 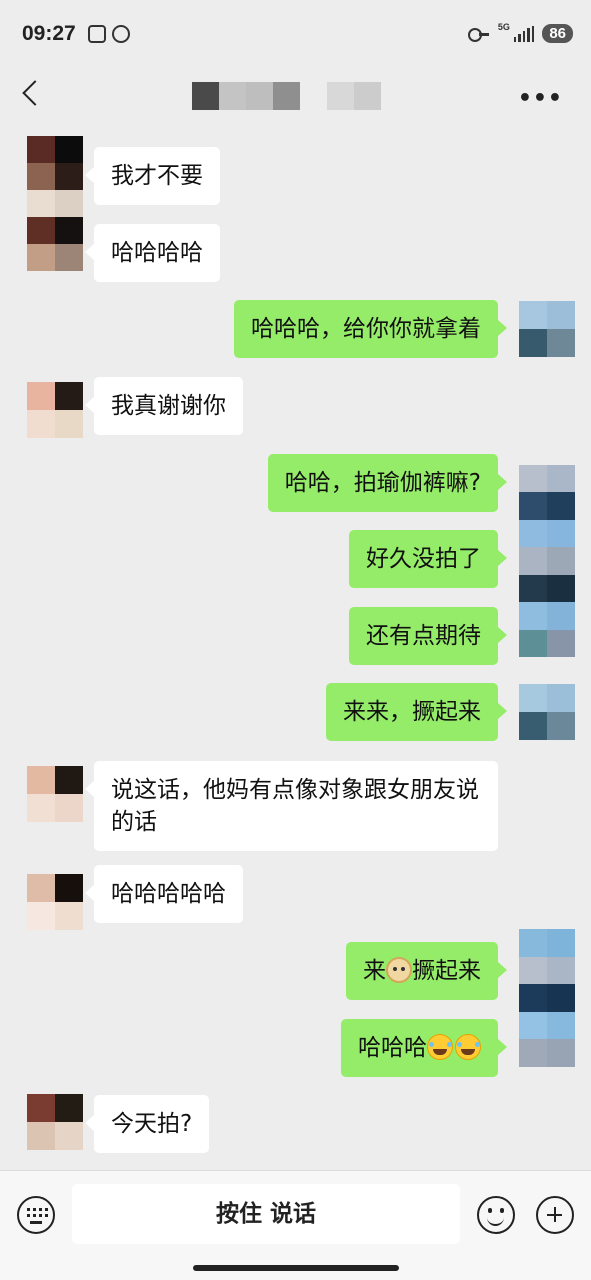 I want to click on message-bubble-sent: 还有点期待, so click(x=428, y=636).